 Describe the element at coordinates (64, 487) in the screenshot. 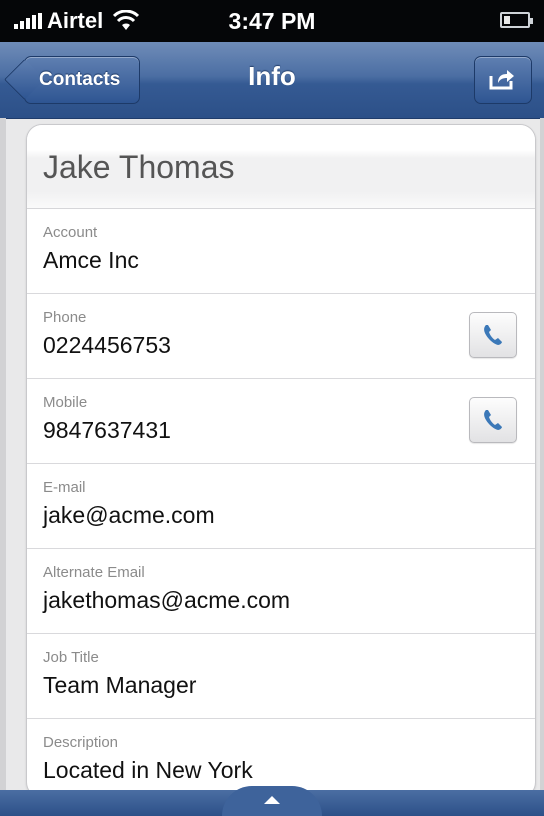

I see `field-label: E-mail` at that location.